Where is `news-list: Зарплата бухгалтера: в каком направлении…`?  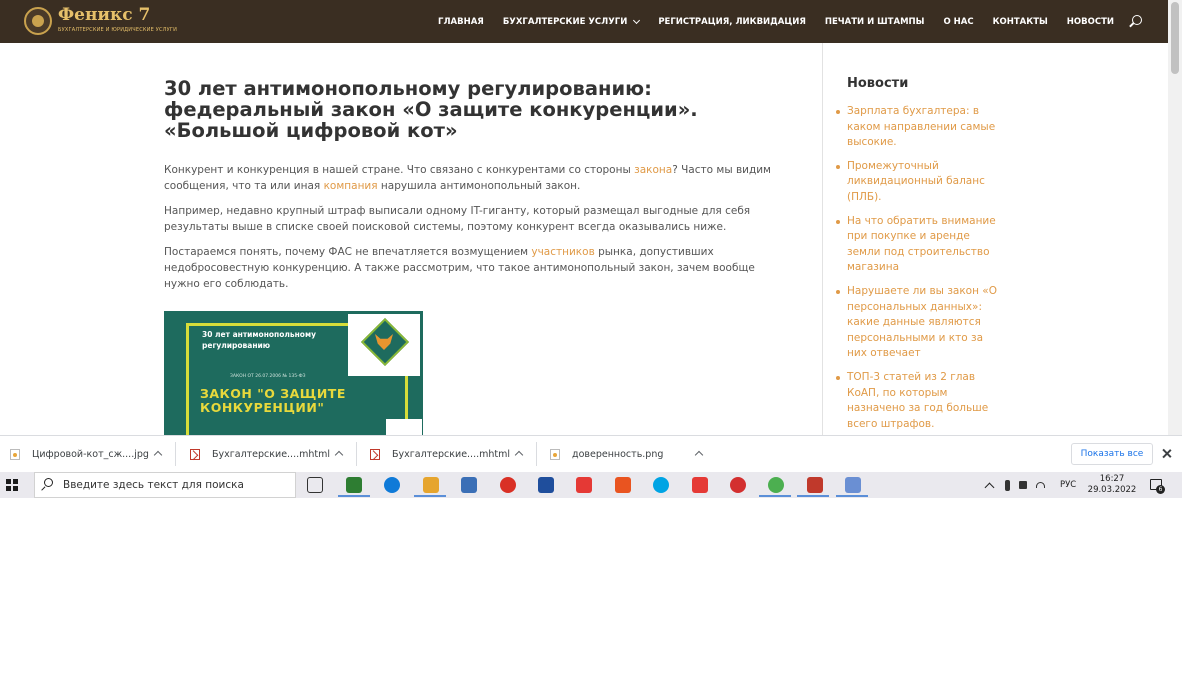 news-list: Зарплата бухгалтера: в каком направлении… is located at coordinates (916, 268).